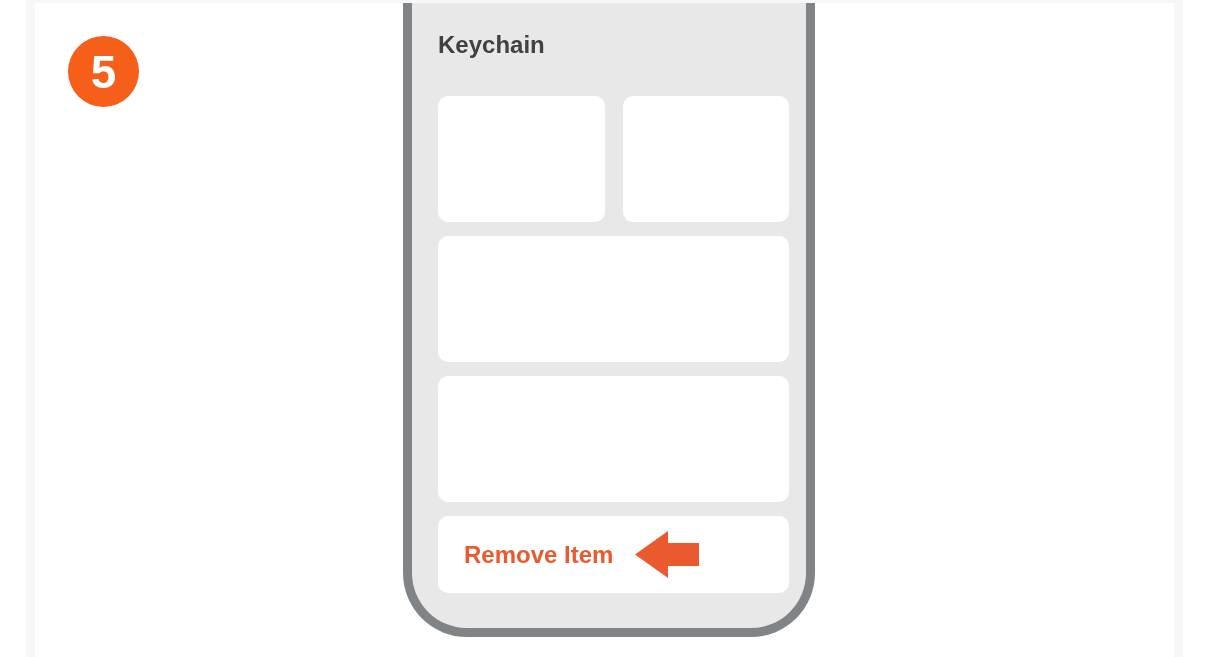 Image resolution: width=1217 pixels, height=657 pixels. Describe the element at coordinates (667, 554) in the screenshot. I see `left-arrow-icon` at that location.